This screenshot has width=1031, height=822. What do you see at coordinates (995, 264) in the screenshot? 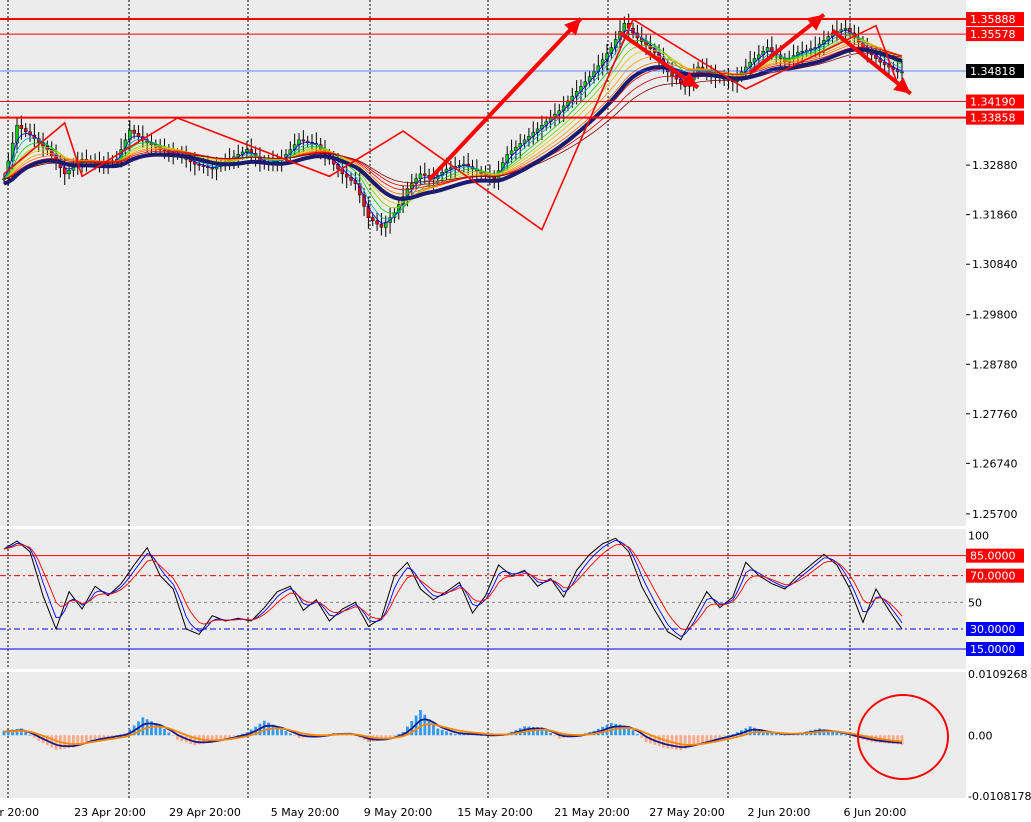
I see `price-tick-label: 1.30840` at bounding box center [995, 264].